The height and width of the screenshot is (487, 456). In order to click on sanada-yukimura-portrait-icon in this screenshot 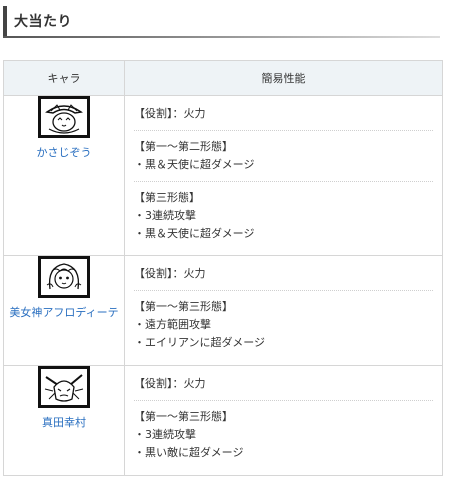, I will do `click(64, 387)`.